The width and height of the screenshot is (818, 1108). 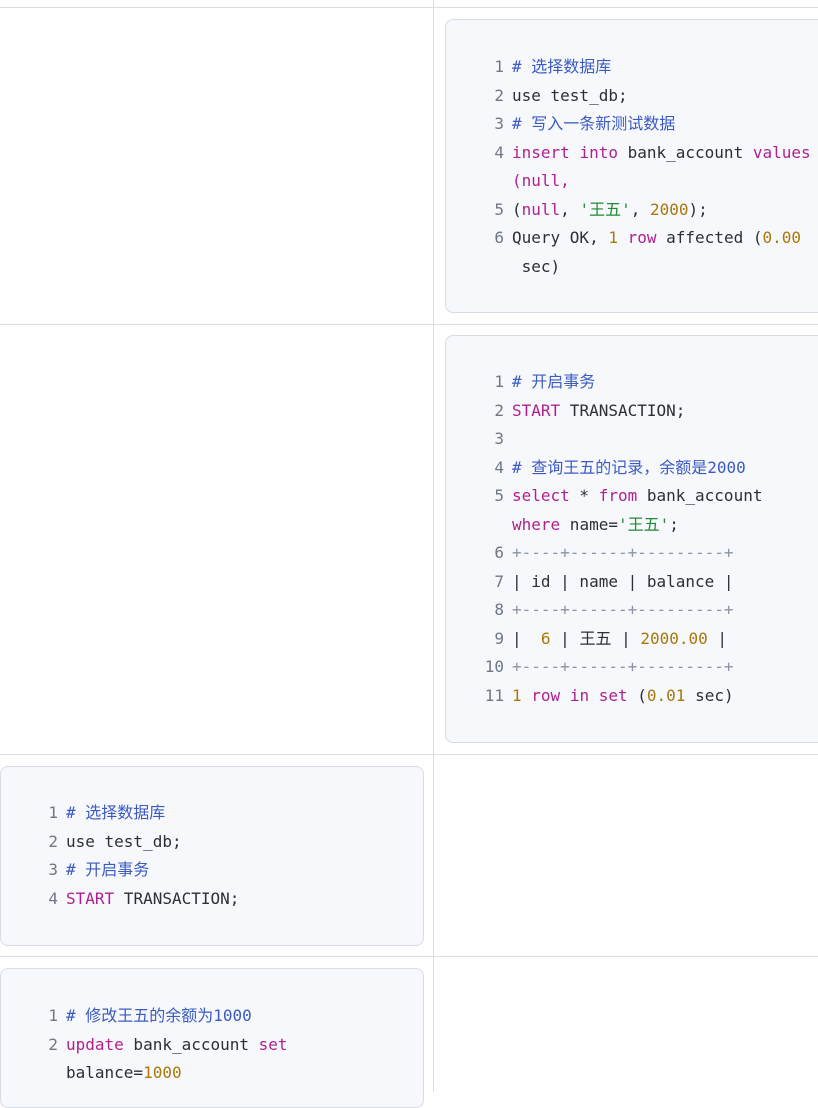 I want to click on code-line: 3 # 开启事务, so click(x=234, y=870).